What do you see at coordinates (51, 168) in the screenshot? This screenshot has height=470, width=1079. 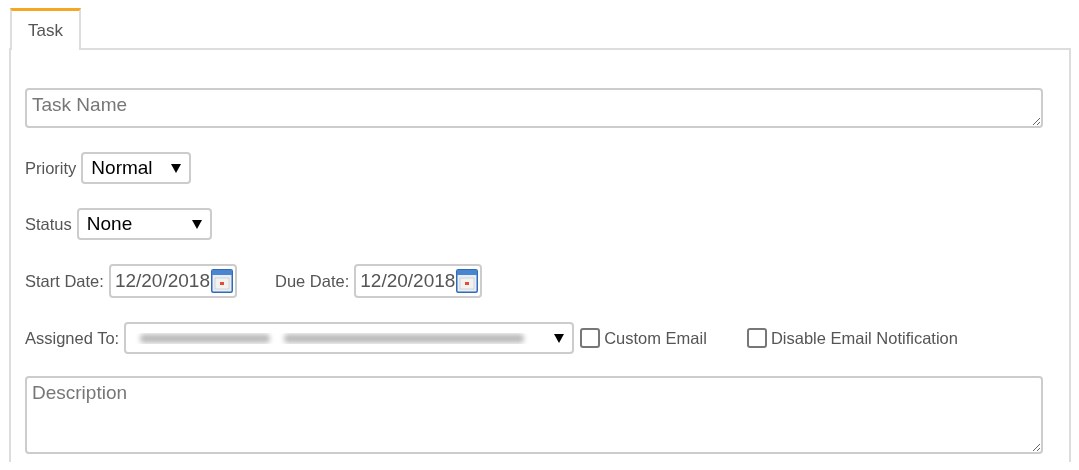 I see `priority-label: Priority` at bounding box center [51, 168].